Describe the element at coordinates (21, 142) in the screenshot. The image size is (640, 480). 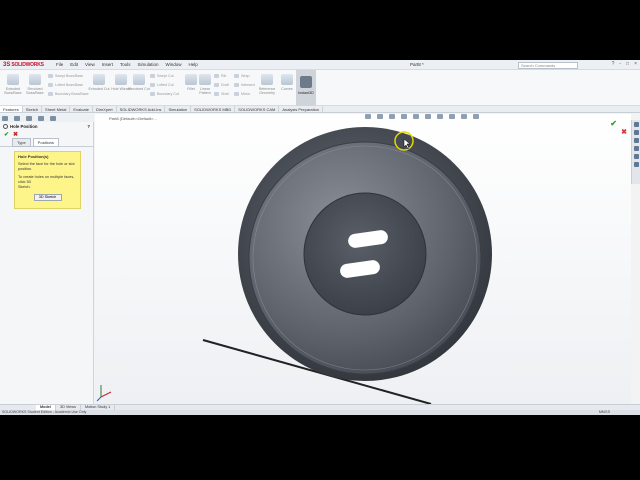
I see `tab-type: Type` at that location.